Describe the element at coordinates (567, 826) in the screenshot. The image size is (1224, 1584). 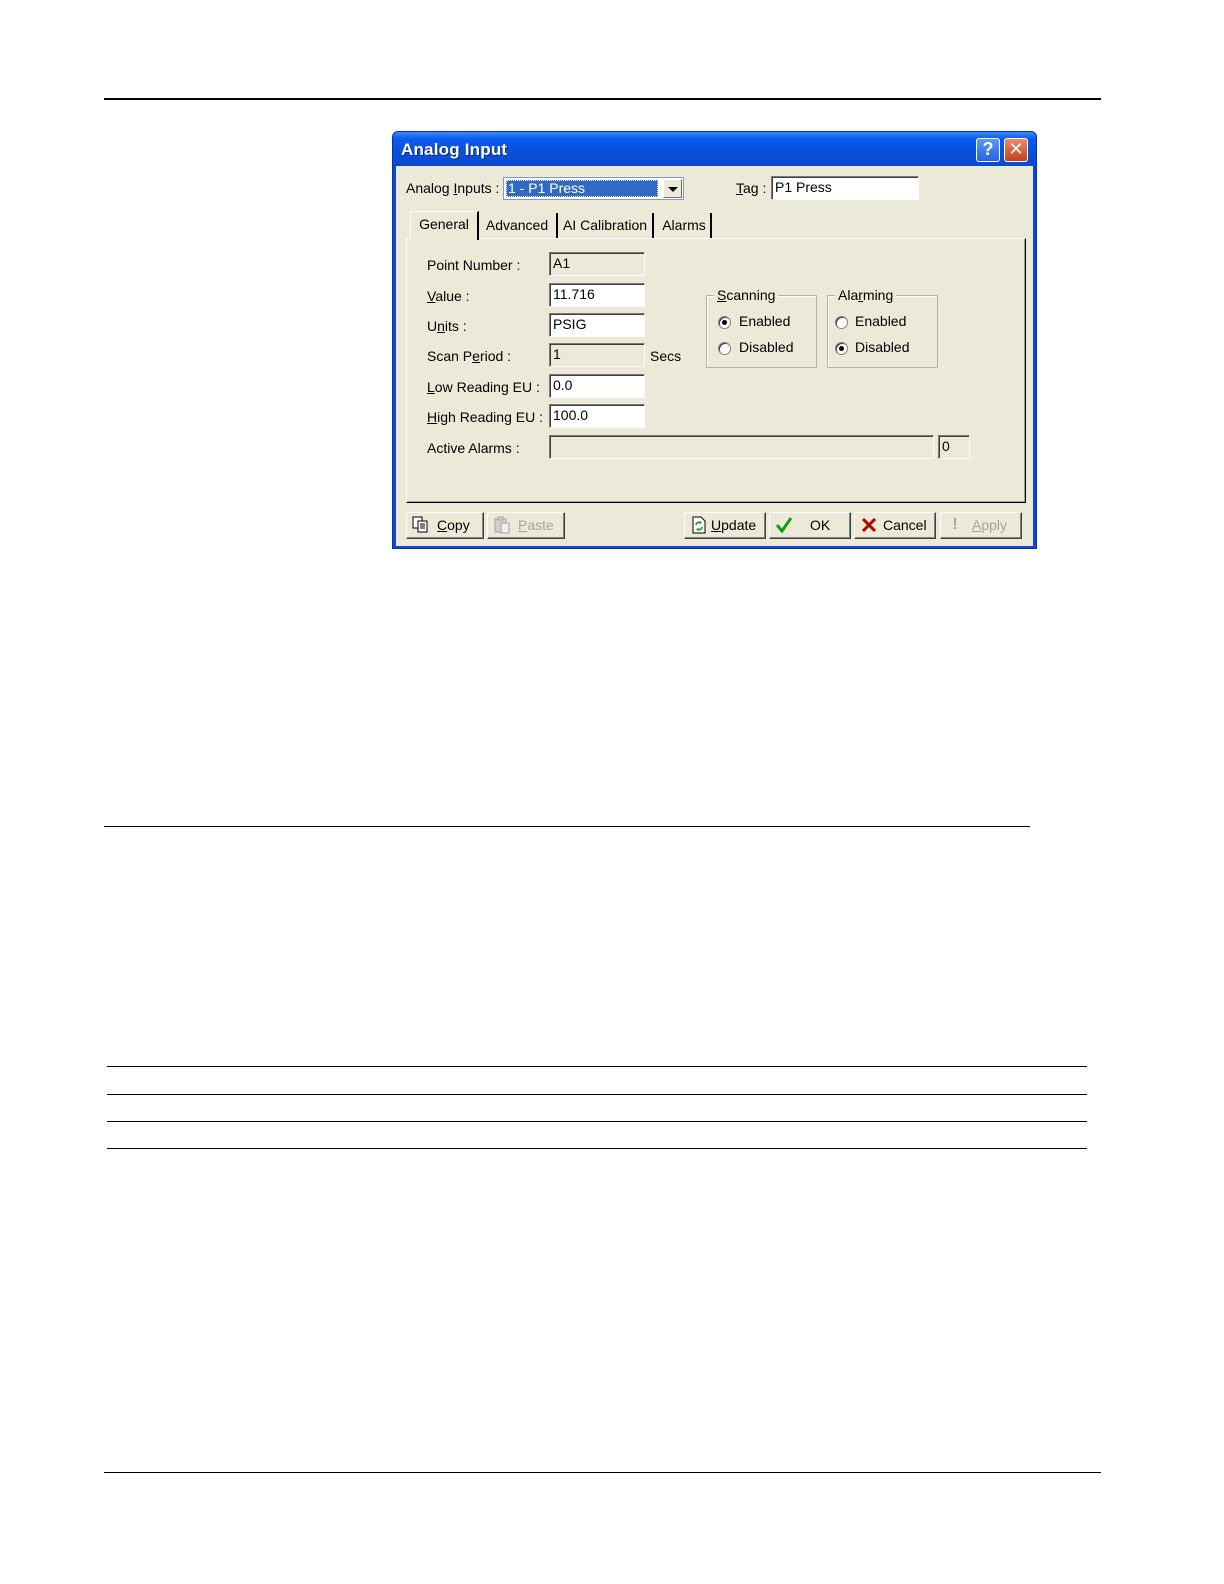
I see `section-rule` at that location.